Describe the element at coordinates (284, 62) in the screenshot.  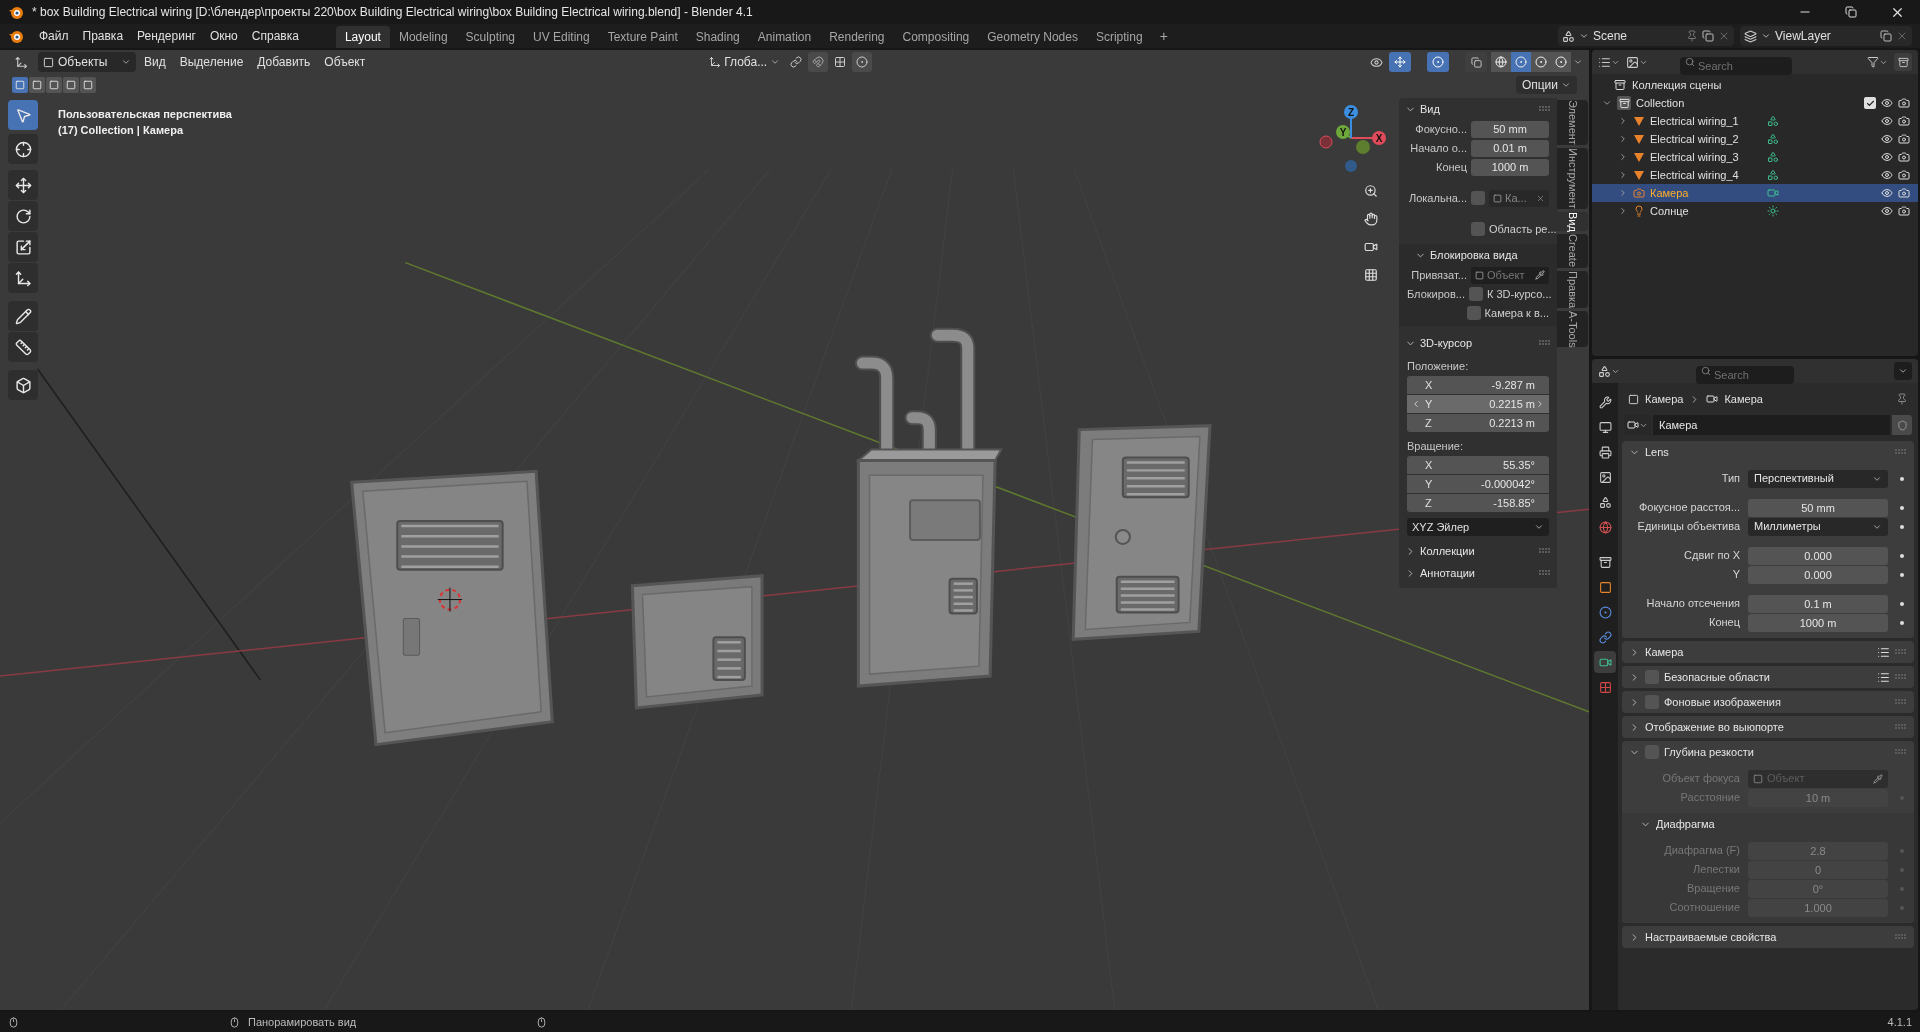
I see `menu-item: Добавить` at that location.